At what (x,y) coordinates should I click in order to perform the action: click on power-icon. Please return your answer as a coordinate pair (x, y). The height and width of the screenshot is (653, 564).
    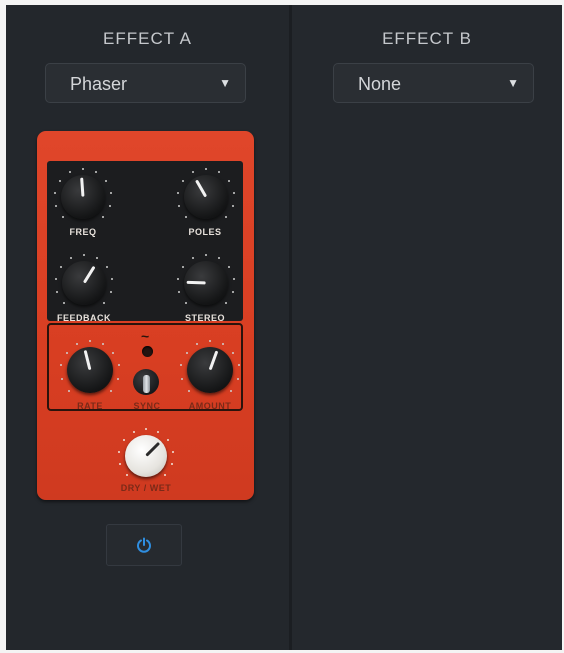
    Looking at the image, I should click on (144, 545).